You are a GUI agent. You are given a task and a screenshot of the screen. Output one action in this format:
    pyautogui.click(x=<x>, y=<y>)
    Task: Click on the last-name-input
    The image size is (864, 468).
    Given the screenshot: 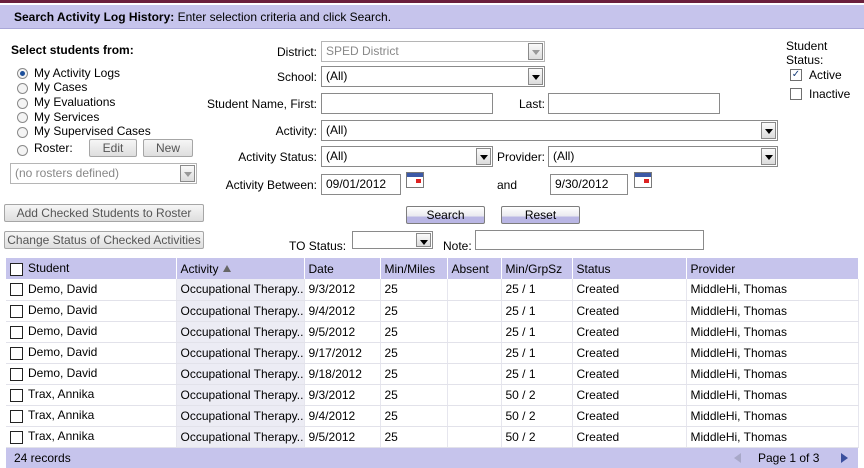 What is the action you would take?
    pyautogui.click(x=634, y=103)
    